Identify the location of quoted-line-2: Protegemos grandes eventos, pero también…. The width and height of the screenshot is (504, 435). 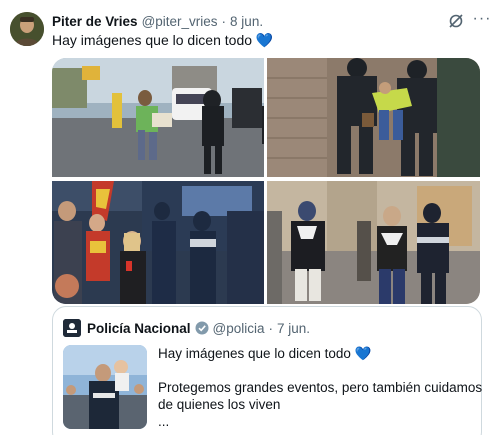
(320, 387).